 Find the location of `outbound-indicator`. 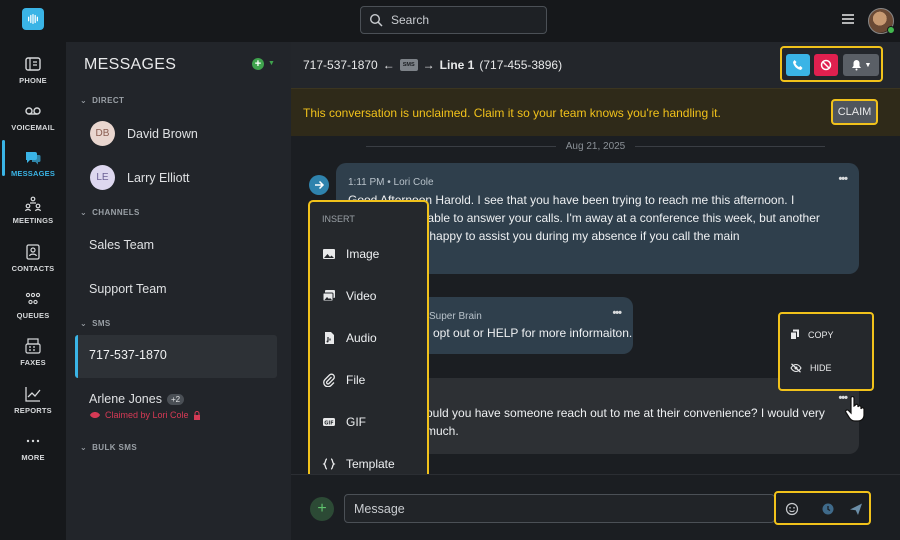

outbound-indicator is located at coordinates (319, 185).